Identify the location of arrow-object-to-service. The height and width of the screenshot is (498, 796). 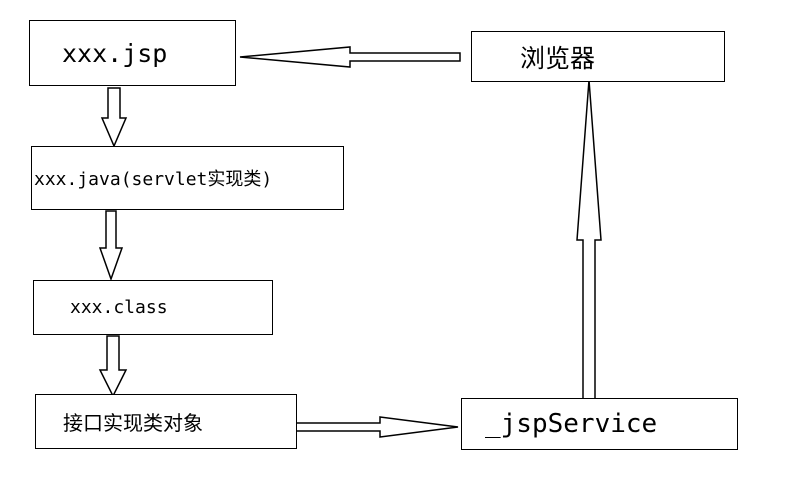
(374, 427).